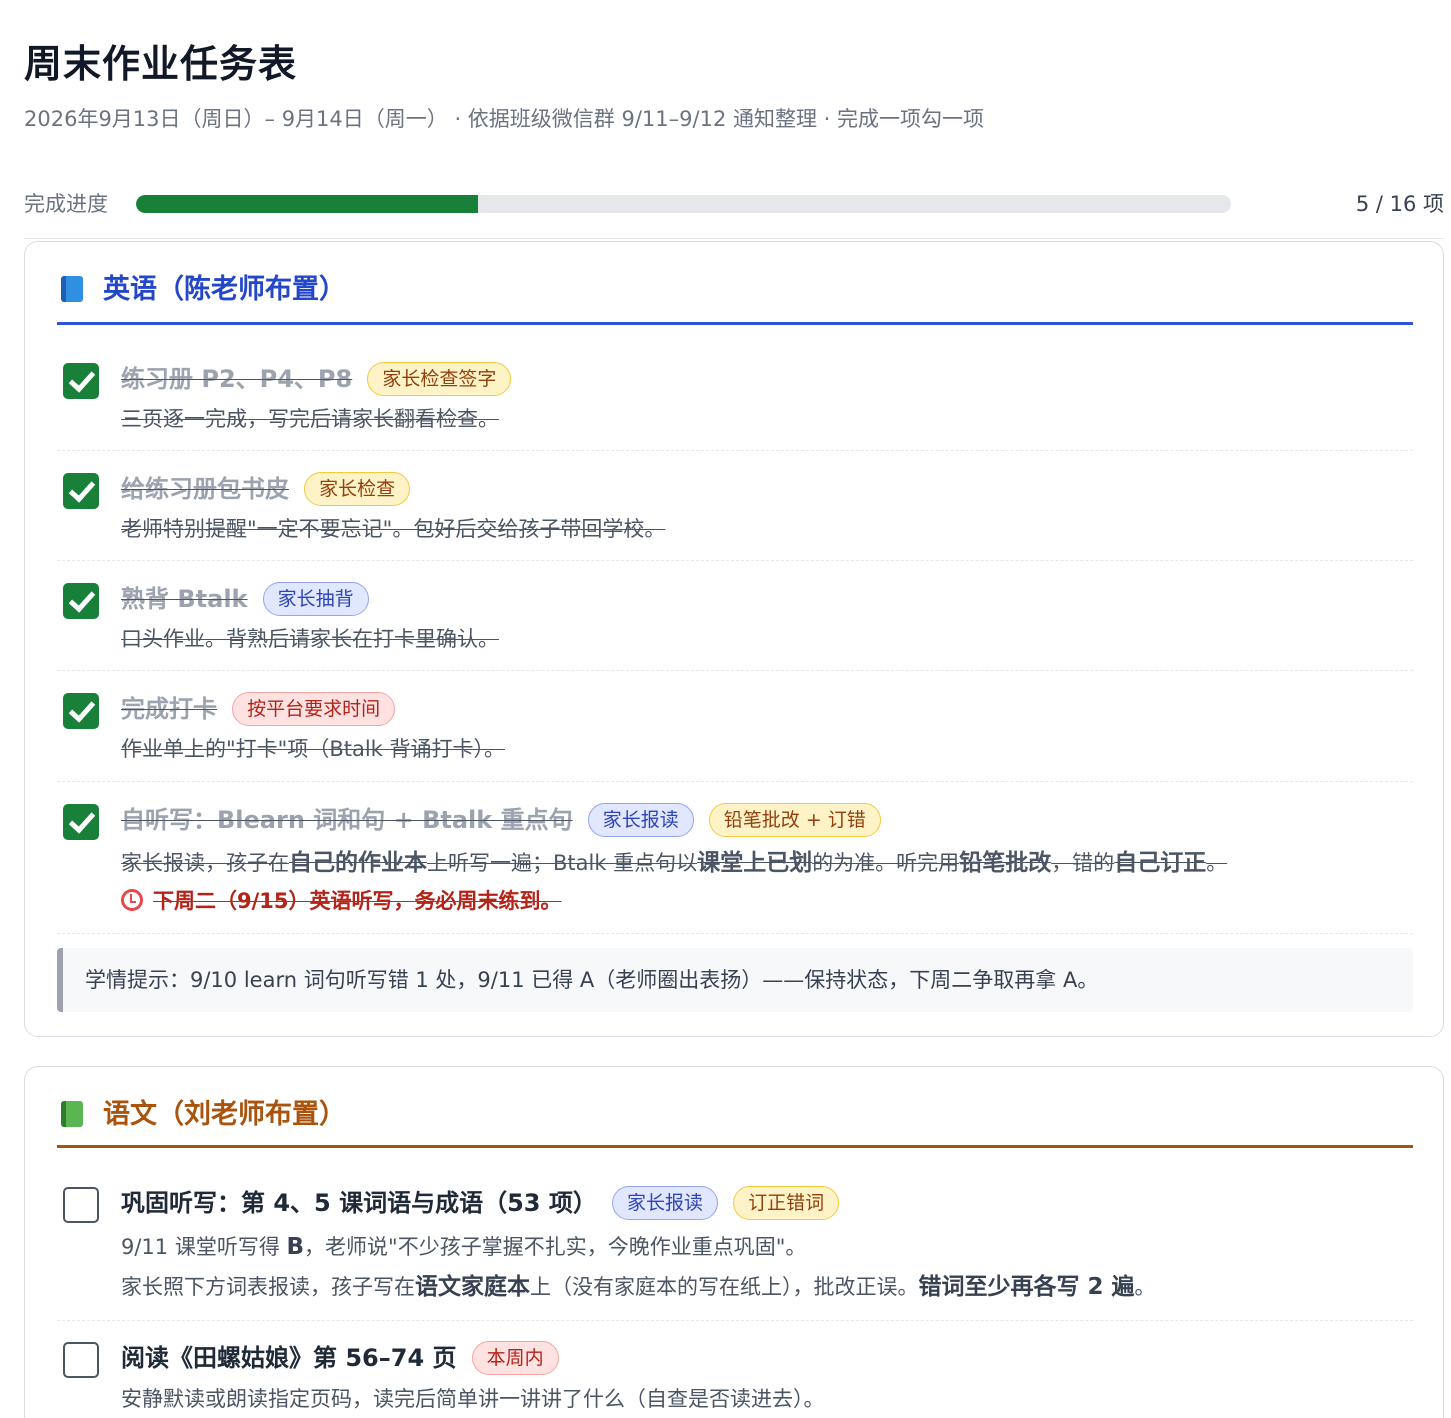  What do you see at coordinates (439, 379) in the screenshot?
I see `tag-badge: 家长检查签字` at bounding box center [439, 379].